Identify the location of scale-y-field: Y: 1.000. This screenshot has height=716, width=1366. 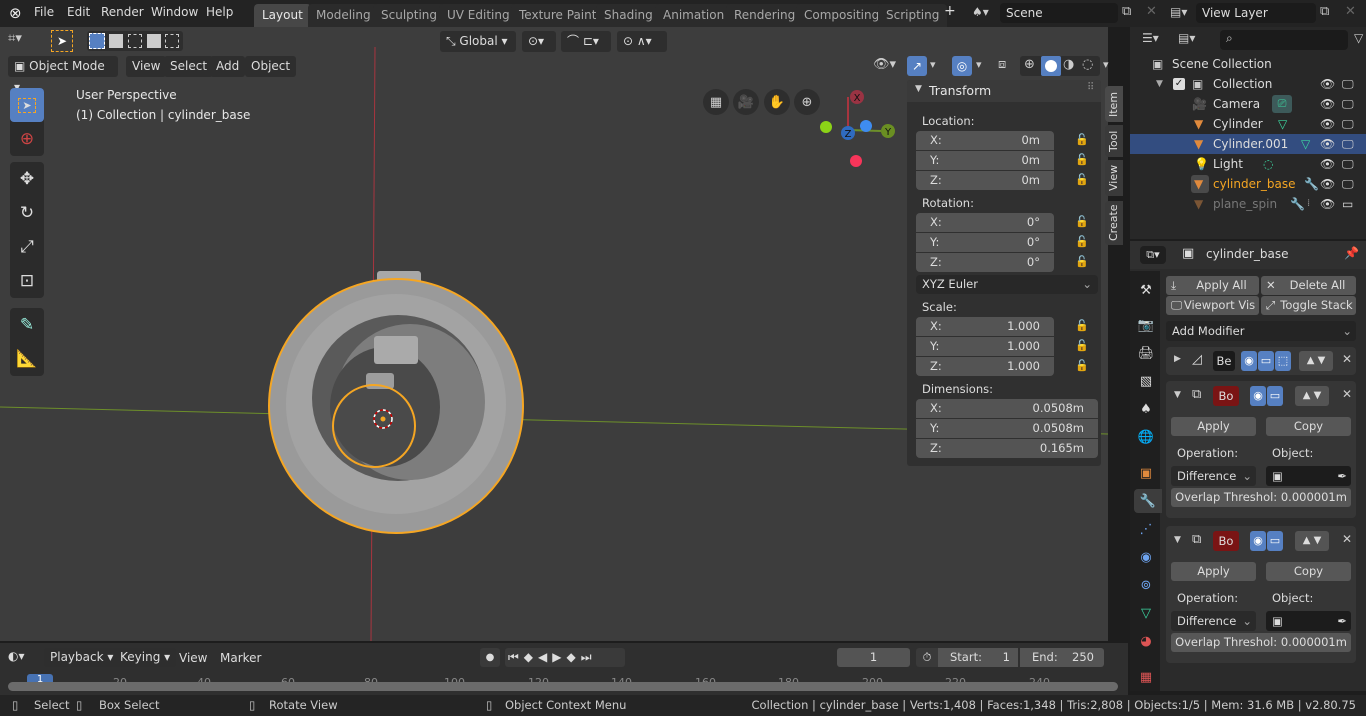
(985, 346).